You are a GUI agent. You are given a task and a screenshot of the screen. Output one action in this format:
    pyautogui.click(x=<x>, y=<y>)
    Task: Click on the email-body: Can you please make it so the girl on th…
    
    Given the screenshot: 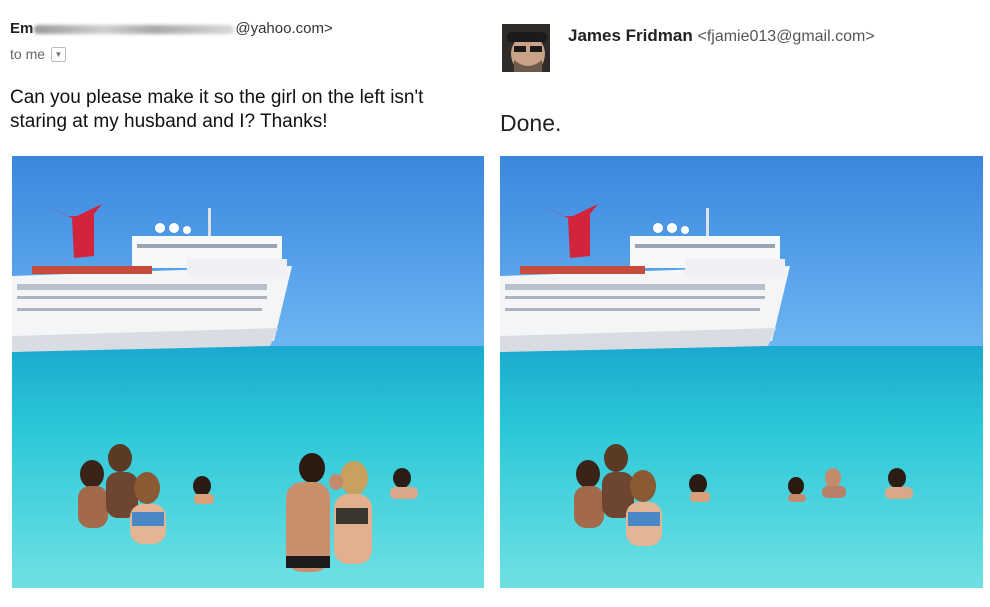 What is the action you would take?
    pyautogui.click(x=217, y=109)
    